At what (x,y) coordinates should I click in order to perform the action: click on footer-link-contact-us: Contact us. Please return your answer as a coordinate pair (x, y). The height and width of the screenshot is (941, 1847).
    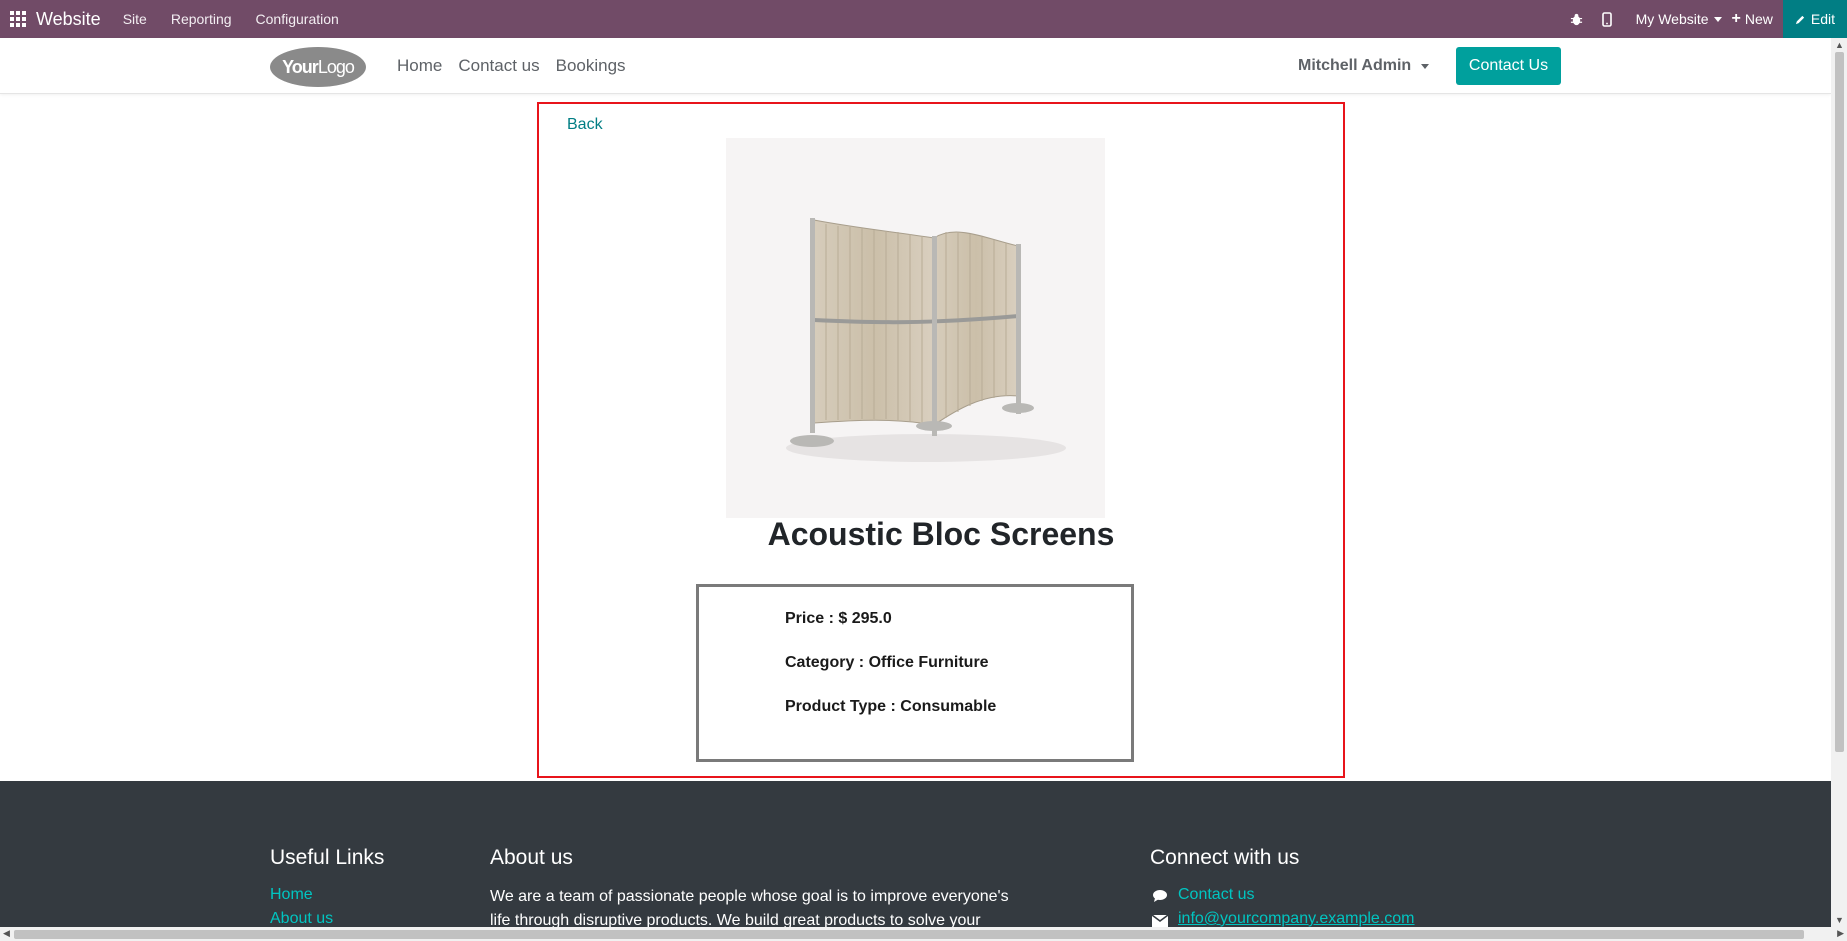
    Looking at the image, I should click on (1216, 895).